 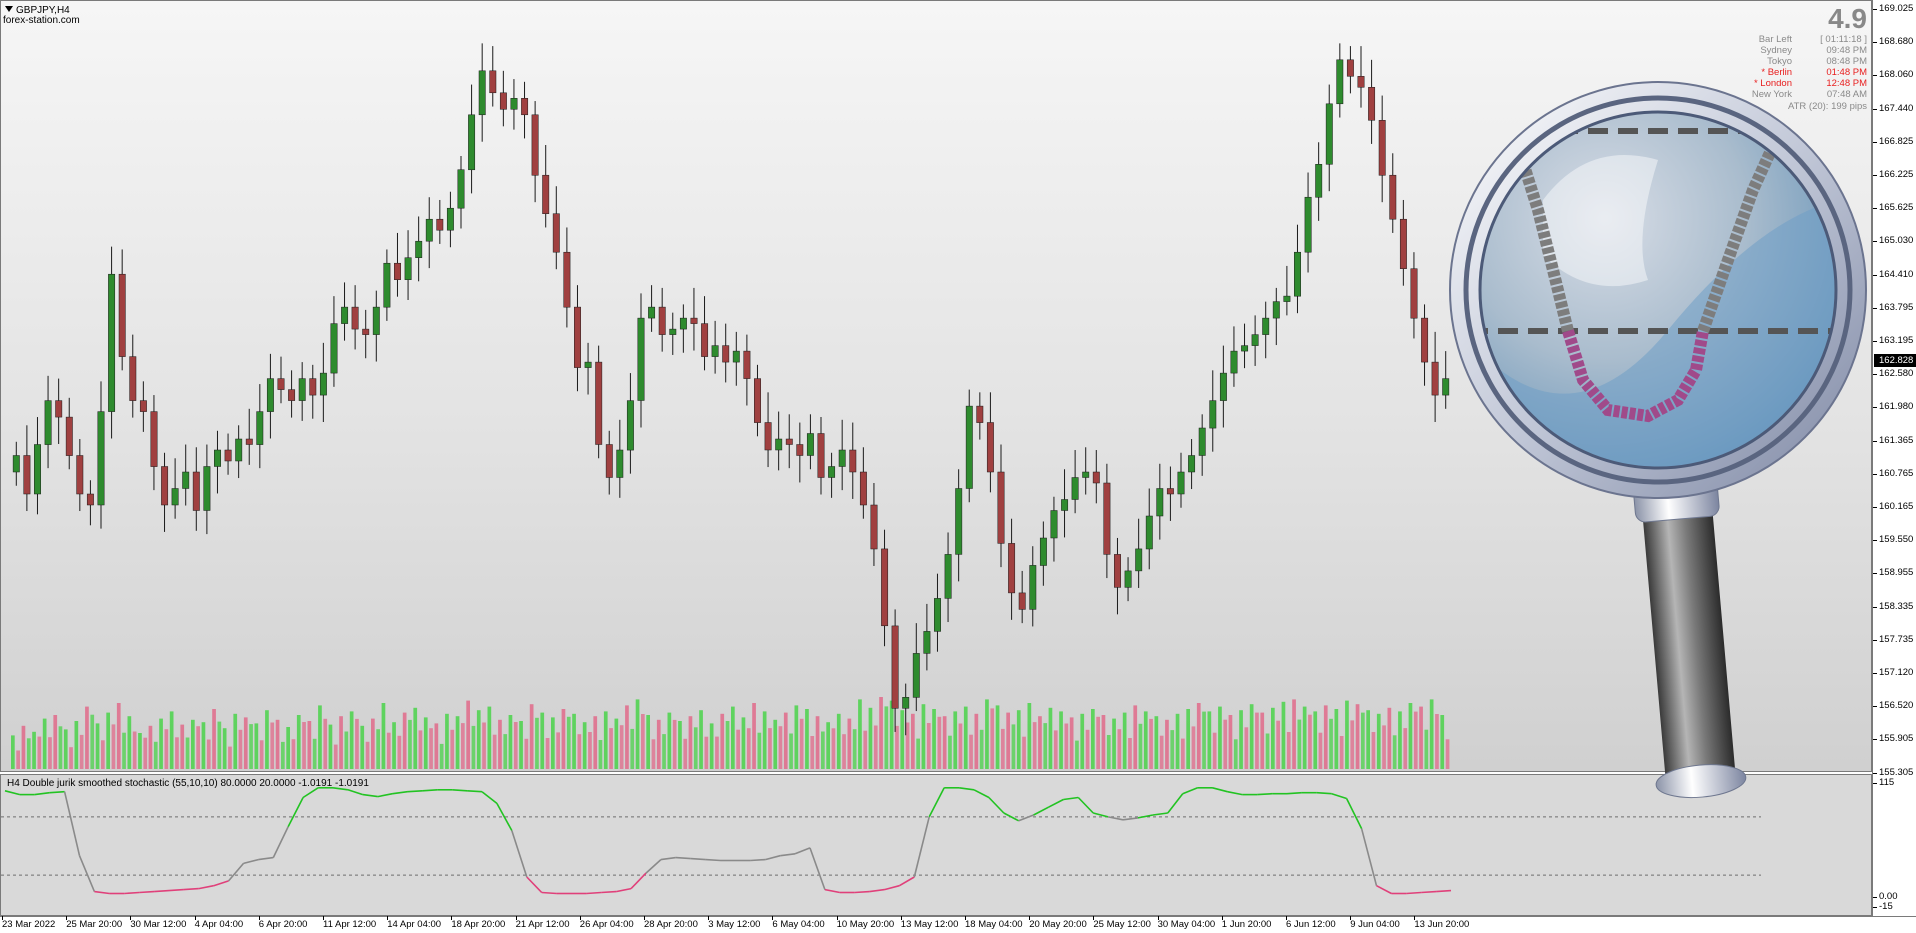 What do you see at coordinates (929, 923) in the screenshot?
I see `time-tick: 13 May 12:00` at bounding box center [929, 923].